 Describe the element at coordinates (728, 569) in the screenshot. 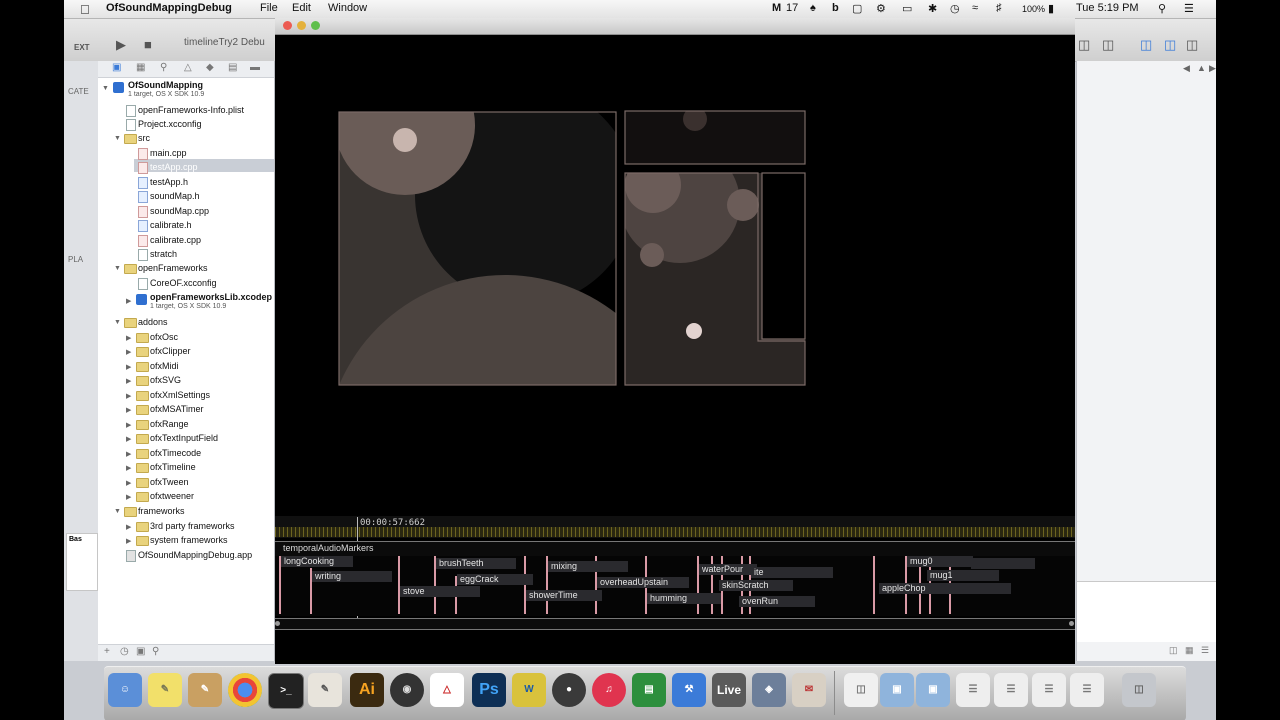

I see `marker-label: waterPour` at that location.